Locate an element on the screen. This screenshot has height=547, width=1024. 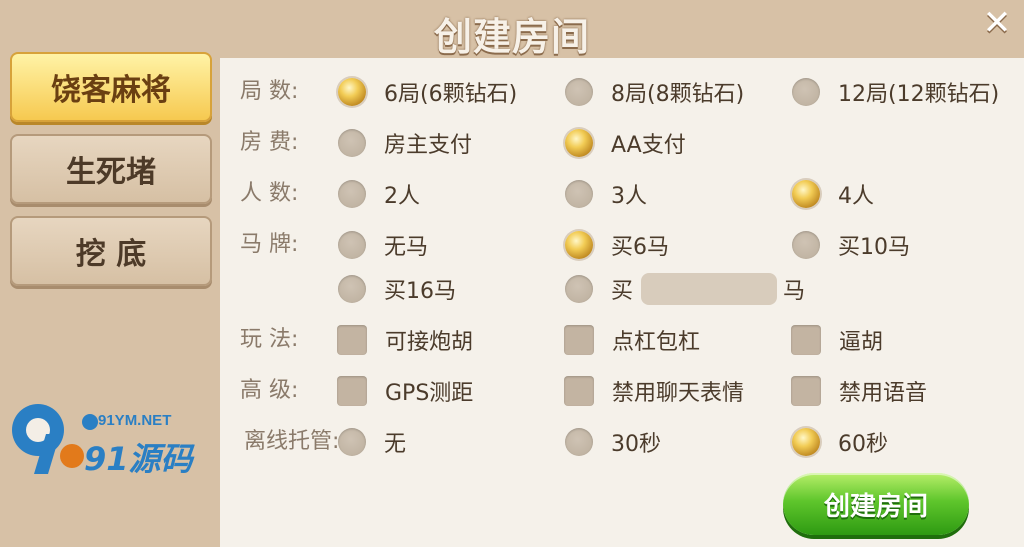
horse-option-custom: 买 马 is located at coordinates (685, 289).